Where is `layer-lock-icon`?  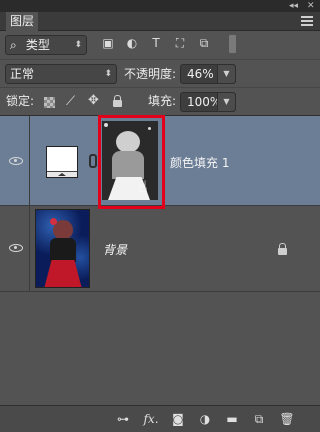 layer-lock-icon is located at coordinates (282, 249).